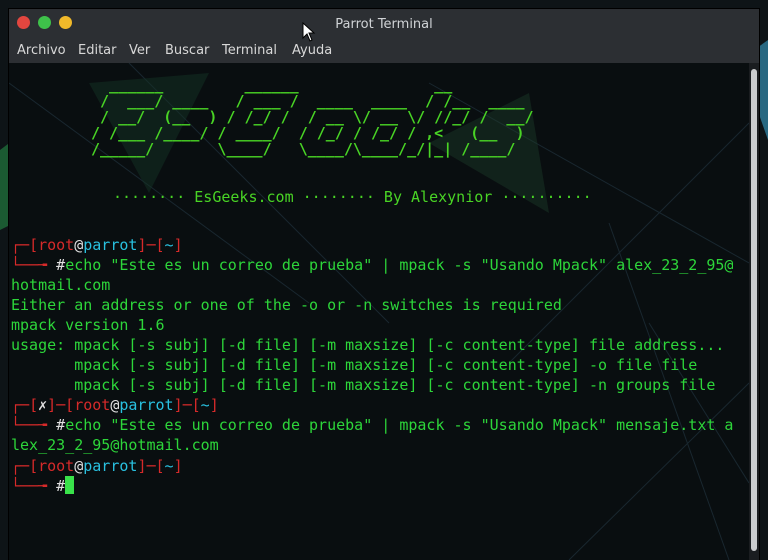  I want to click on menu-terminal: Terminal, so click(249, 50).